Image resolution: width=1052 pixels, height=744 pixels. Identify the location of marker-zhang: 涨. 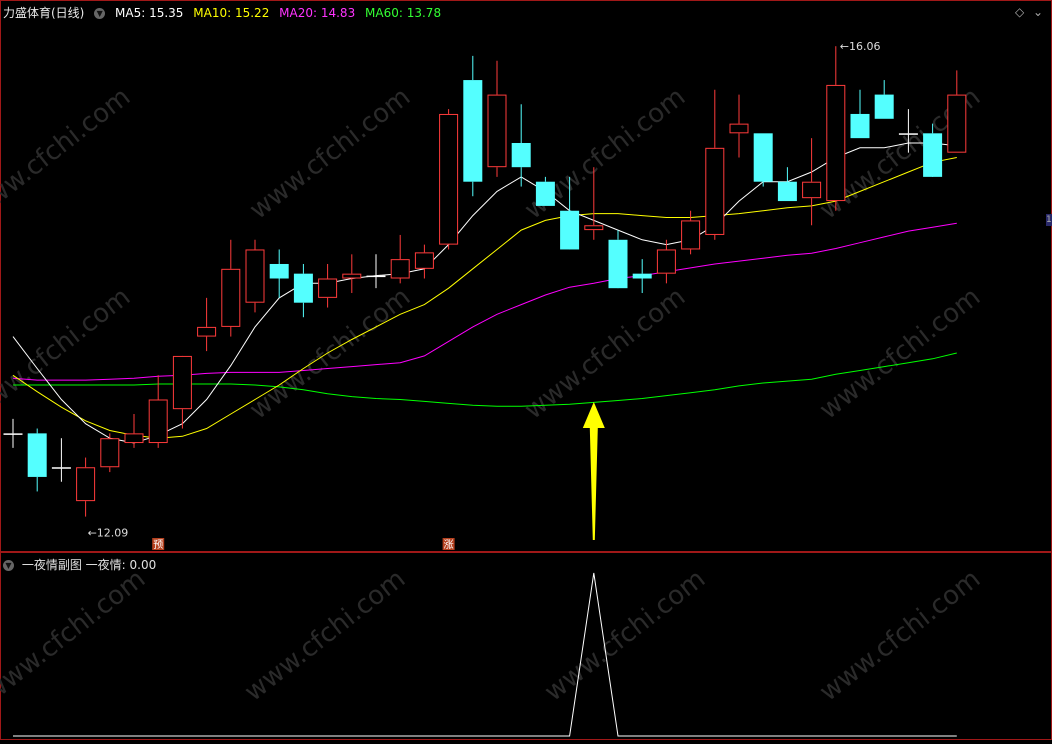
(449, 545).